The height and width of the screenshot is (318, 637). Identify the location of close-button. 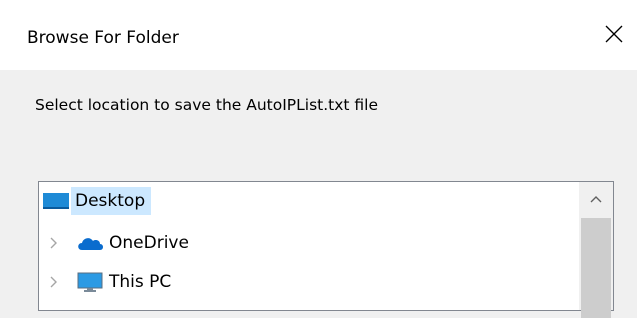
(614, 34).